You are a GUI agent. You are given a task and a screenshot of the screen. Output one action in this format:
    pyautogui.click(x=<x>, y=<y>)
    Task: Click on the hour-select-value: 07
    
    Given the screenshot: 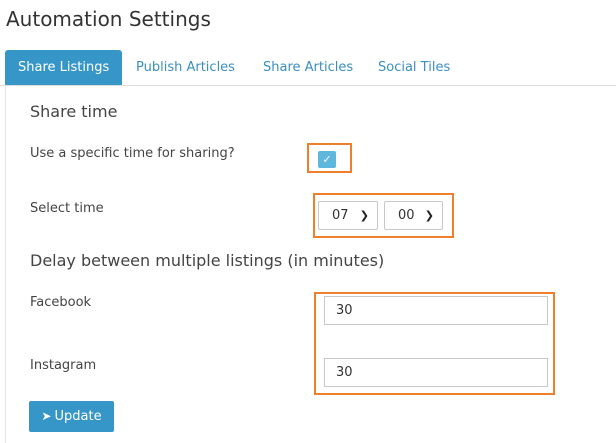 What is the action you would take?
    pyautogui.click(x=340, y=215)
    